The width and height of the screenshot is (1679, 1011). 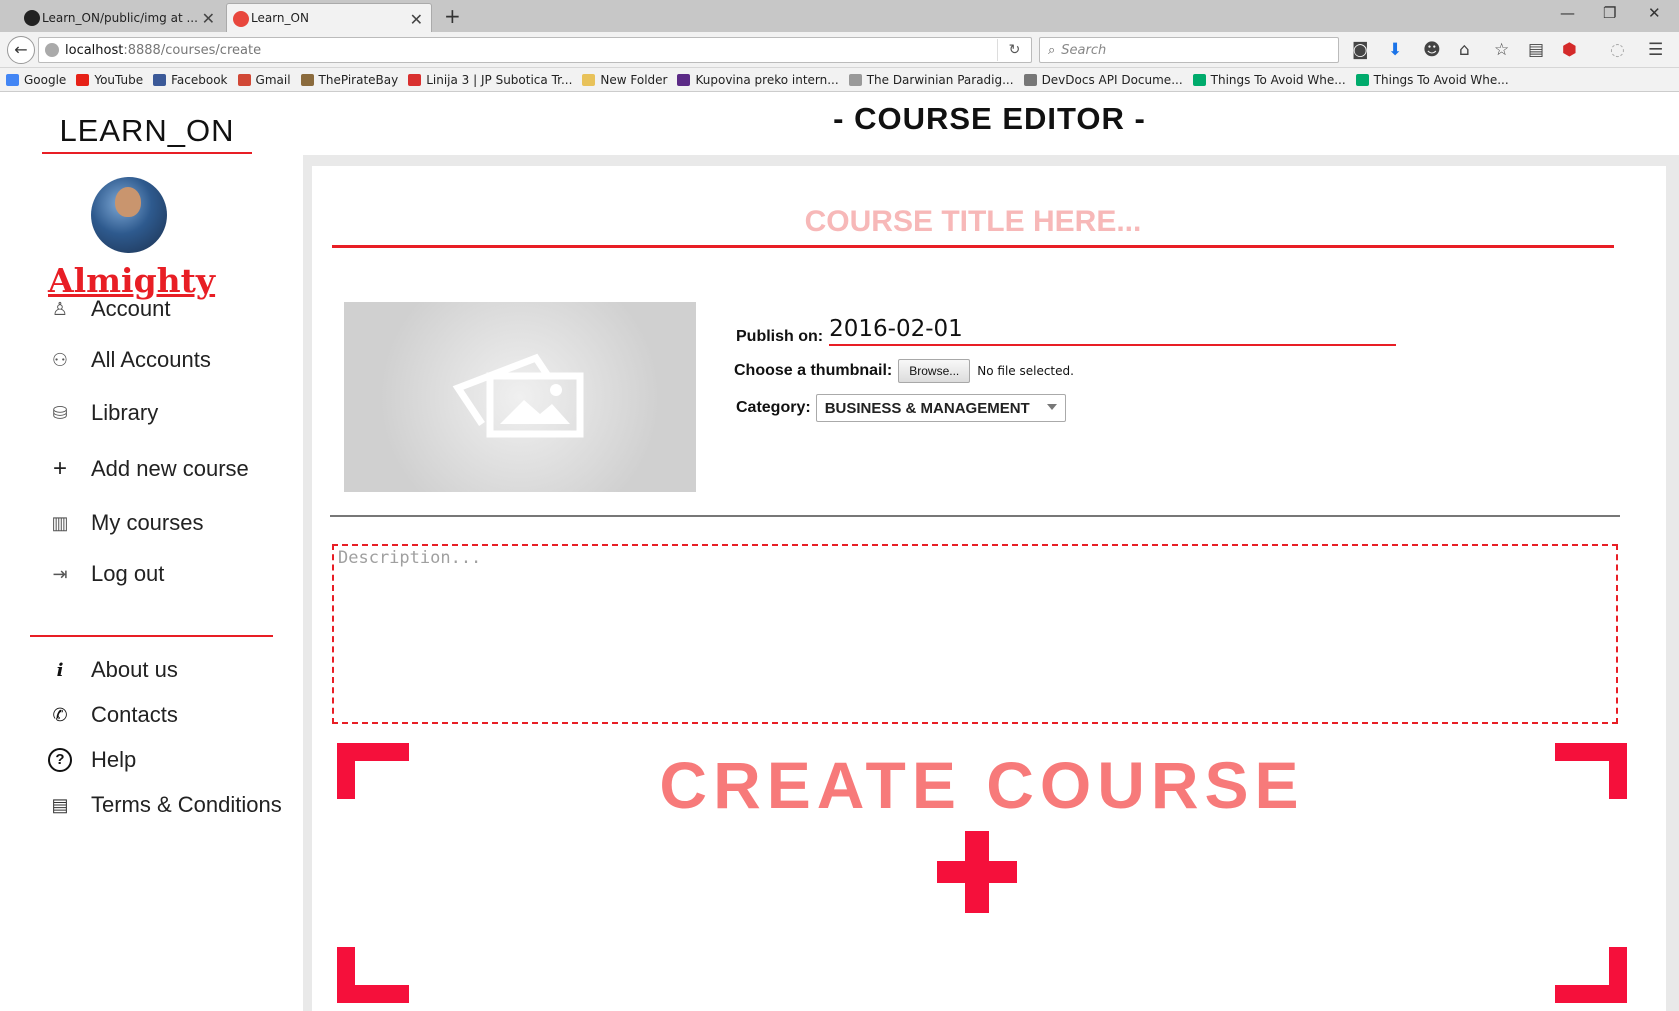 What do you see at coordinates (112, 715) in the screenshot?
I see `sidebar-item-contacts: ✆ Contacts` at bounding box center [112, 715].